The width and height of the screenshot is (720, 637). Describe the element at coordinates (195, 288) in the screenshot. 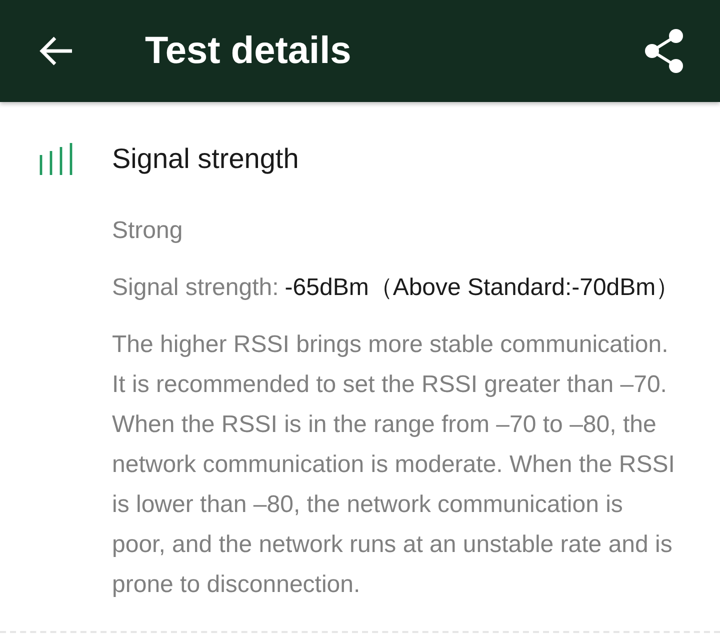

I see `reading-label: Signal strength:` at that location.